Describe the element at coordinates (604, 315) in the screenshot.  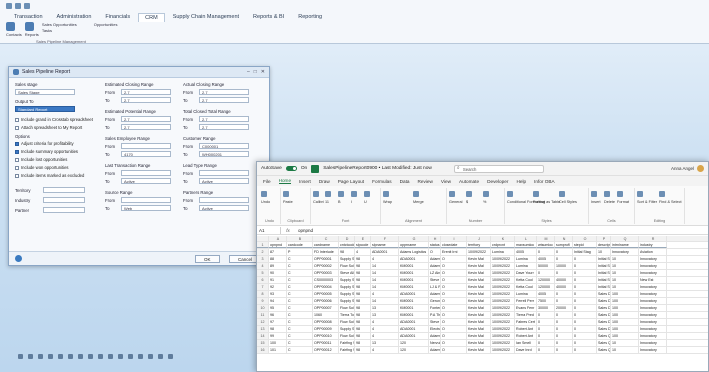
I see `table-cell: Sales Demo` at that location.